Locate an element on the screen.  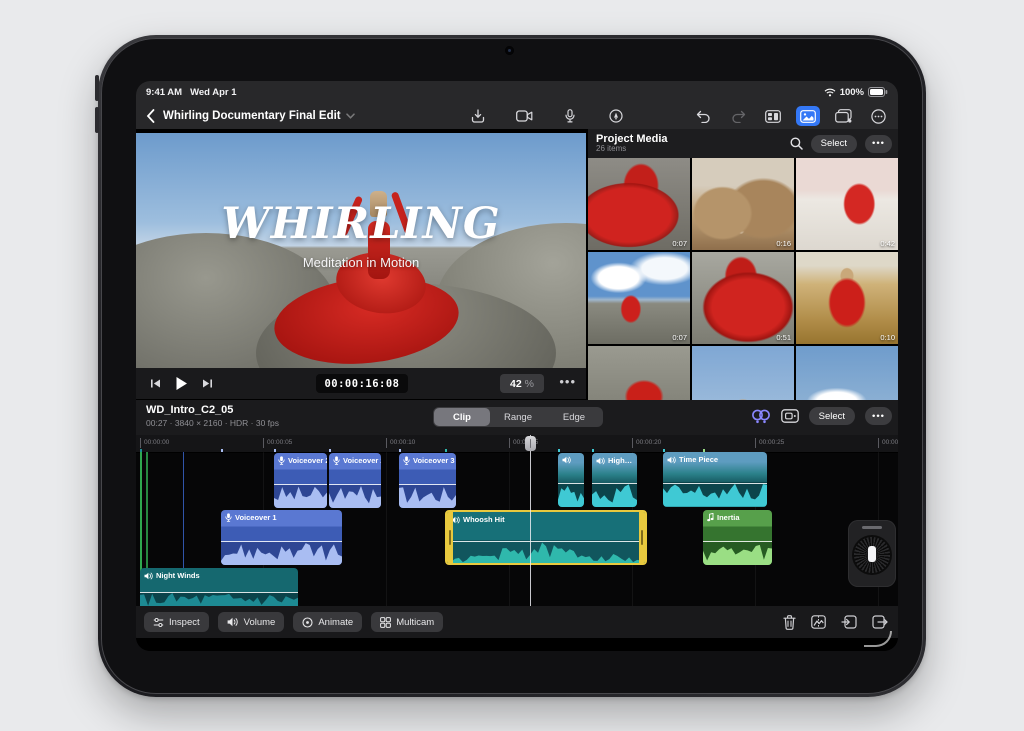
clip-duration: 0:42 is located at coordinates (887, 243).